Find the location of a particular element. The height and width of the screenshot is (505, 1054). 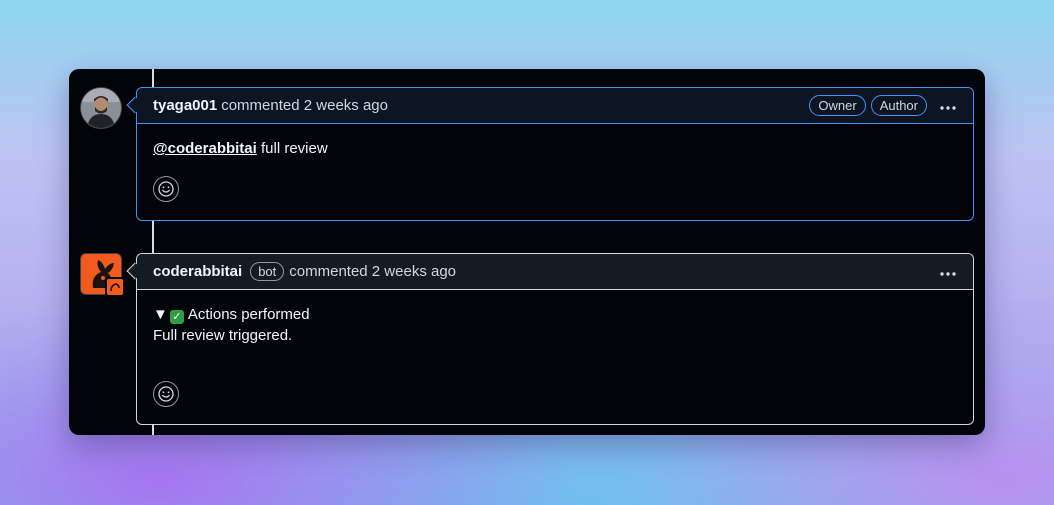

avatar-tyaga001 is located at coordinates (101, 108).